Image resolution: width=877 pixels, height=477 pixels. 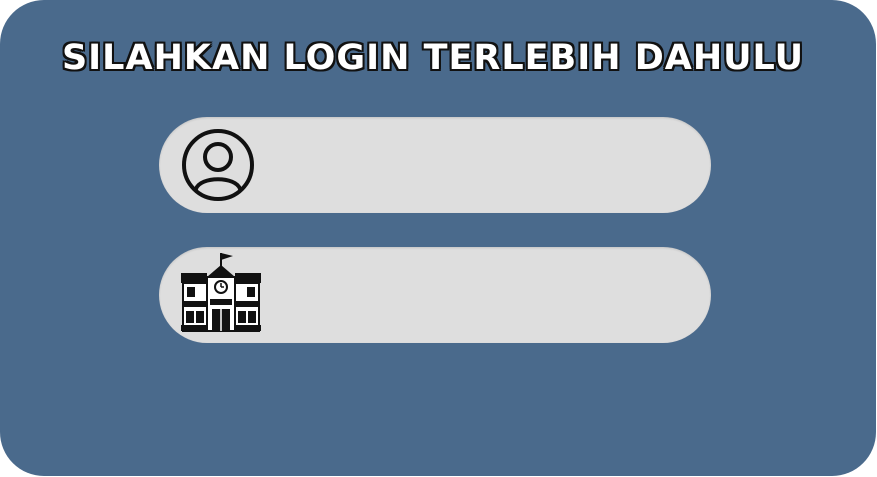 I want to click on school-input, so click(x=481, y=296).